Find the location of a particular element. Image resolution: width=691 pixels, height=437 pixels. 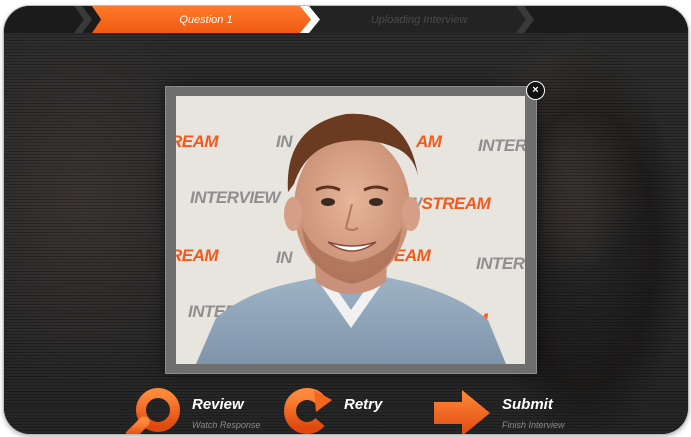

close-icon: × is located at coordinates (535, 90).